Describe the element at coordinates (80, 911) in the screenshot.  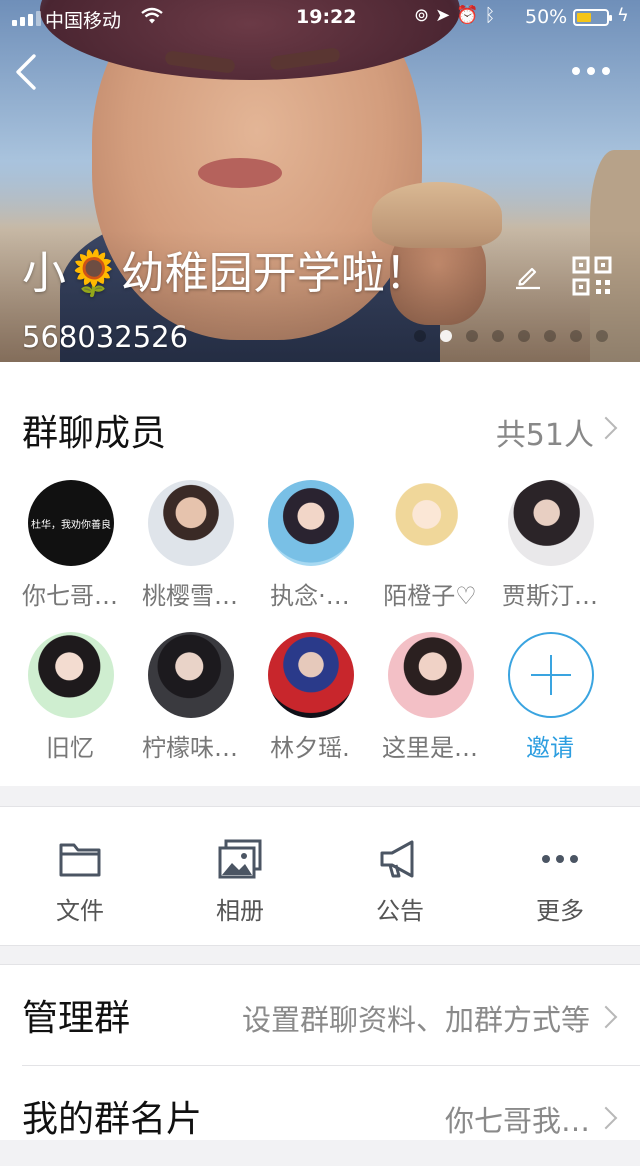
I see `files-label: 文件` at that location.